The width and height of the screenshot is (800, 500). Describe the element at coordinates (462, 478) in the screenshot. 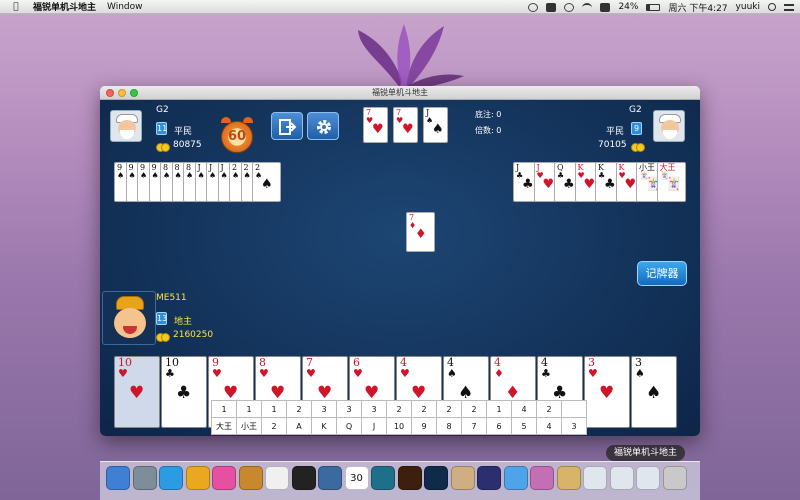

I see `brush-icon` at that location.